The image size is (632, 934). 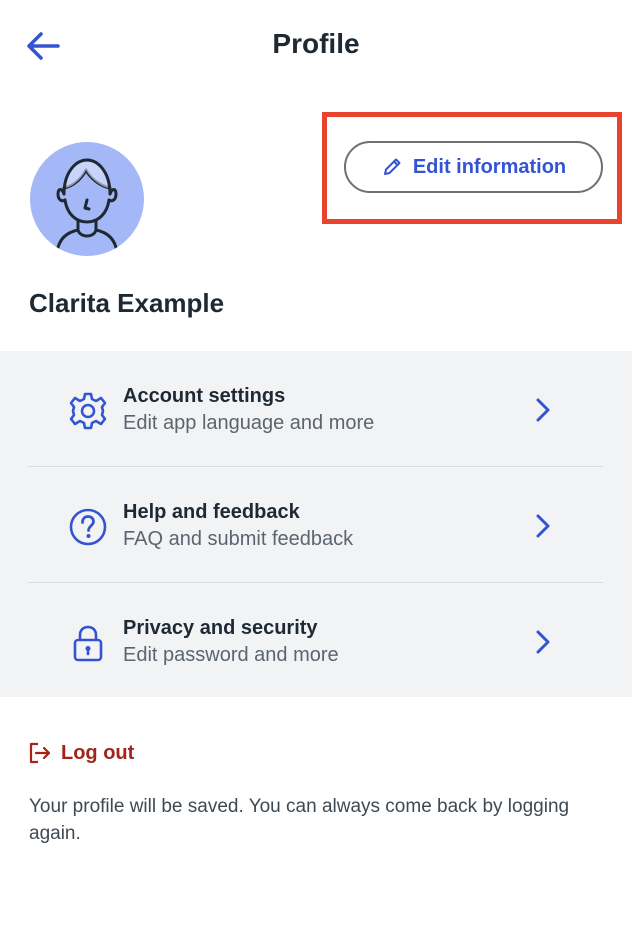 I want to click on person-avatar-icon, so click(x=87, y=206).